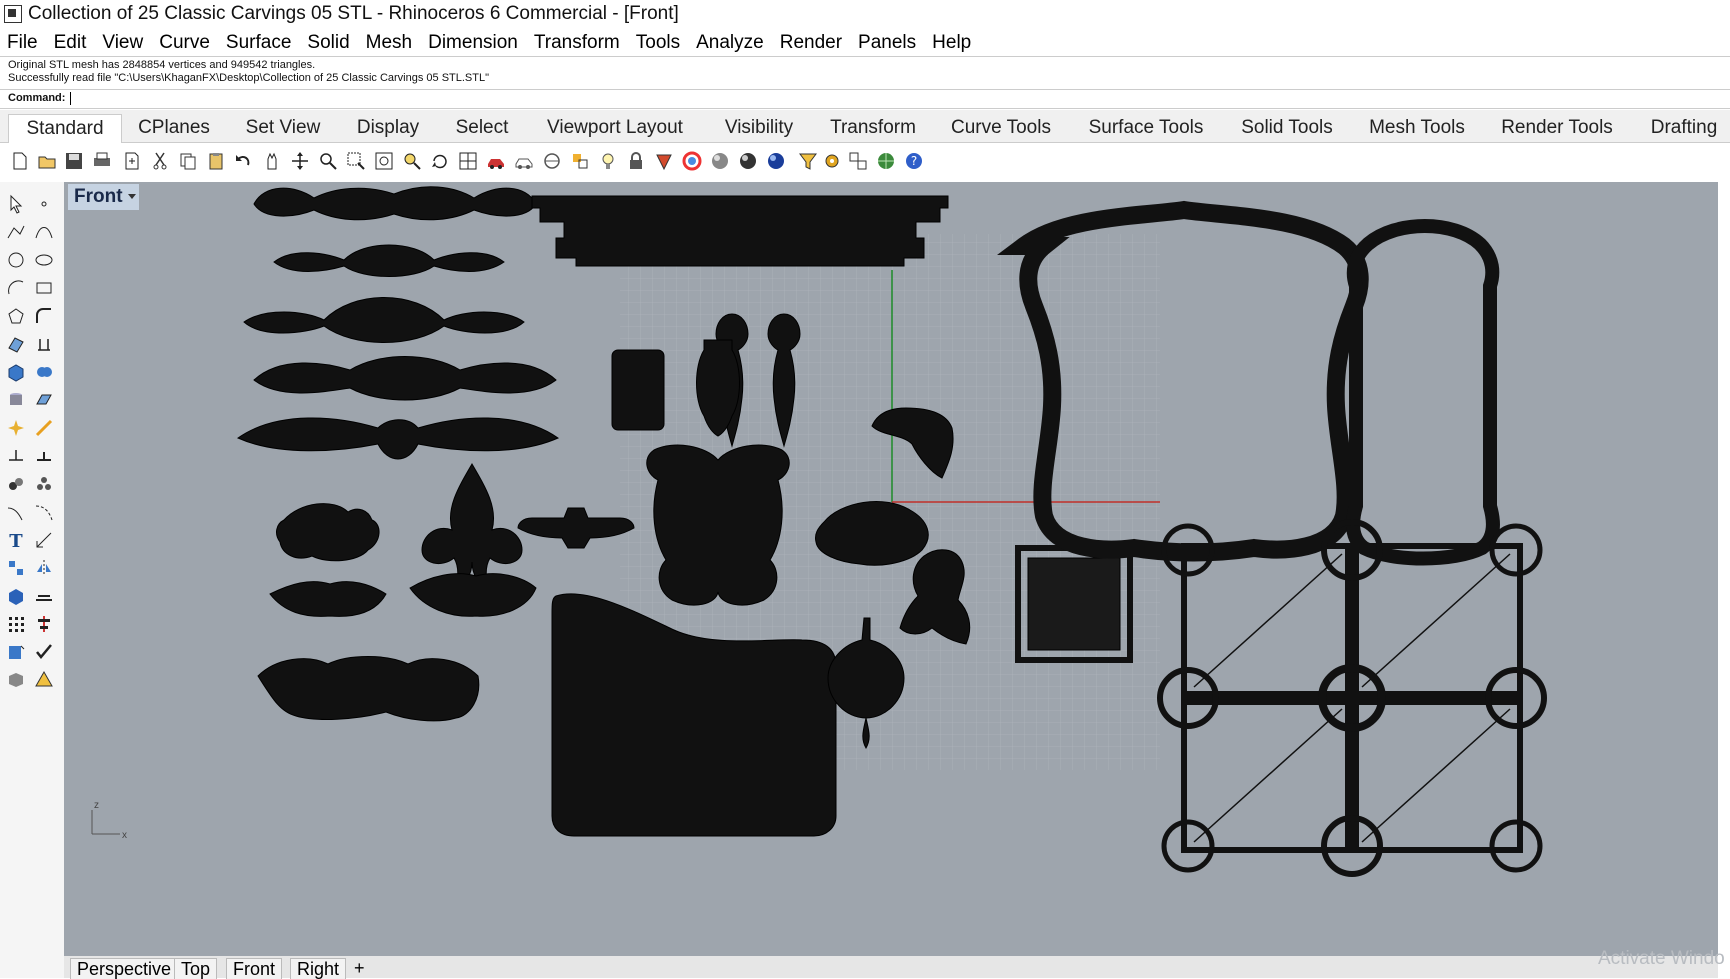 This screenshot has width=1730, height=979. I want to click on help-icon: ?, so click(914, 161).